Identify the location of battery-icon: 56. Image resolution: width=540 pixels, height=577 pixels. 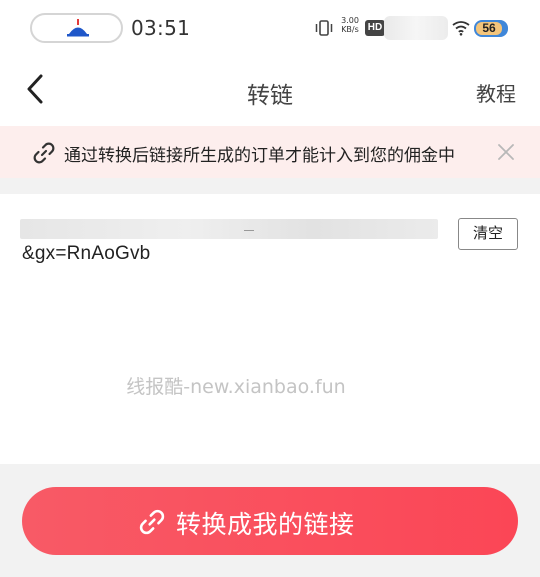
(491, 28).